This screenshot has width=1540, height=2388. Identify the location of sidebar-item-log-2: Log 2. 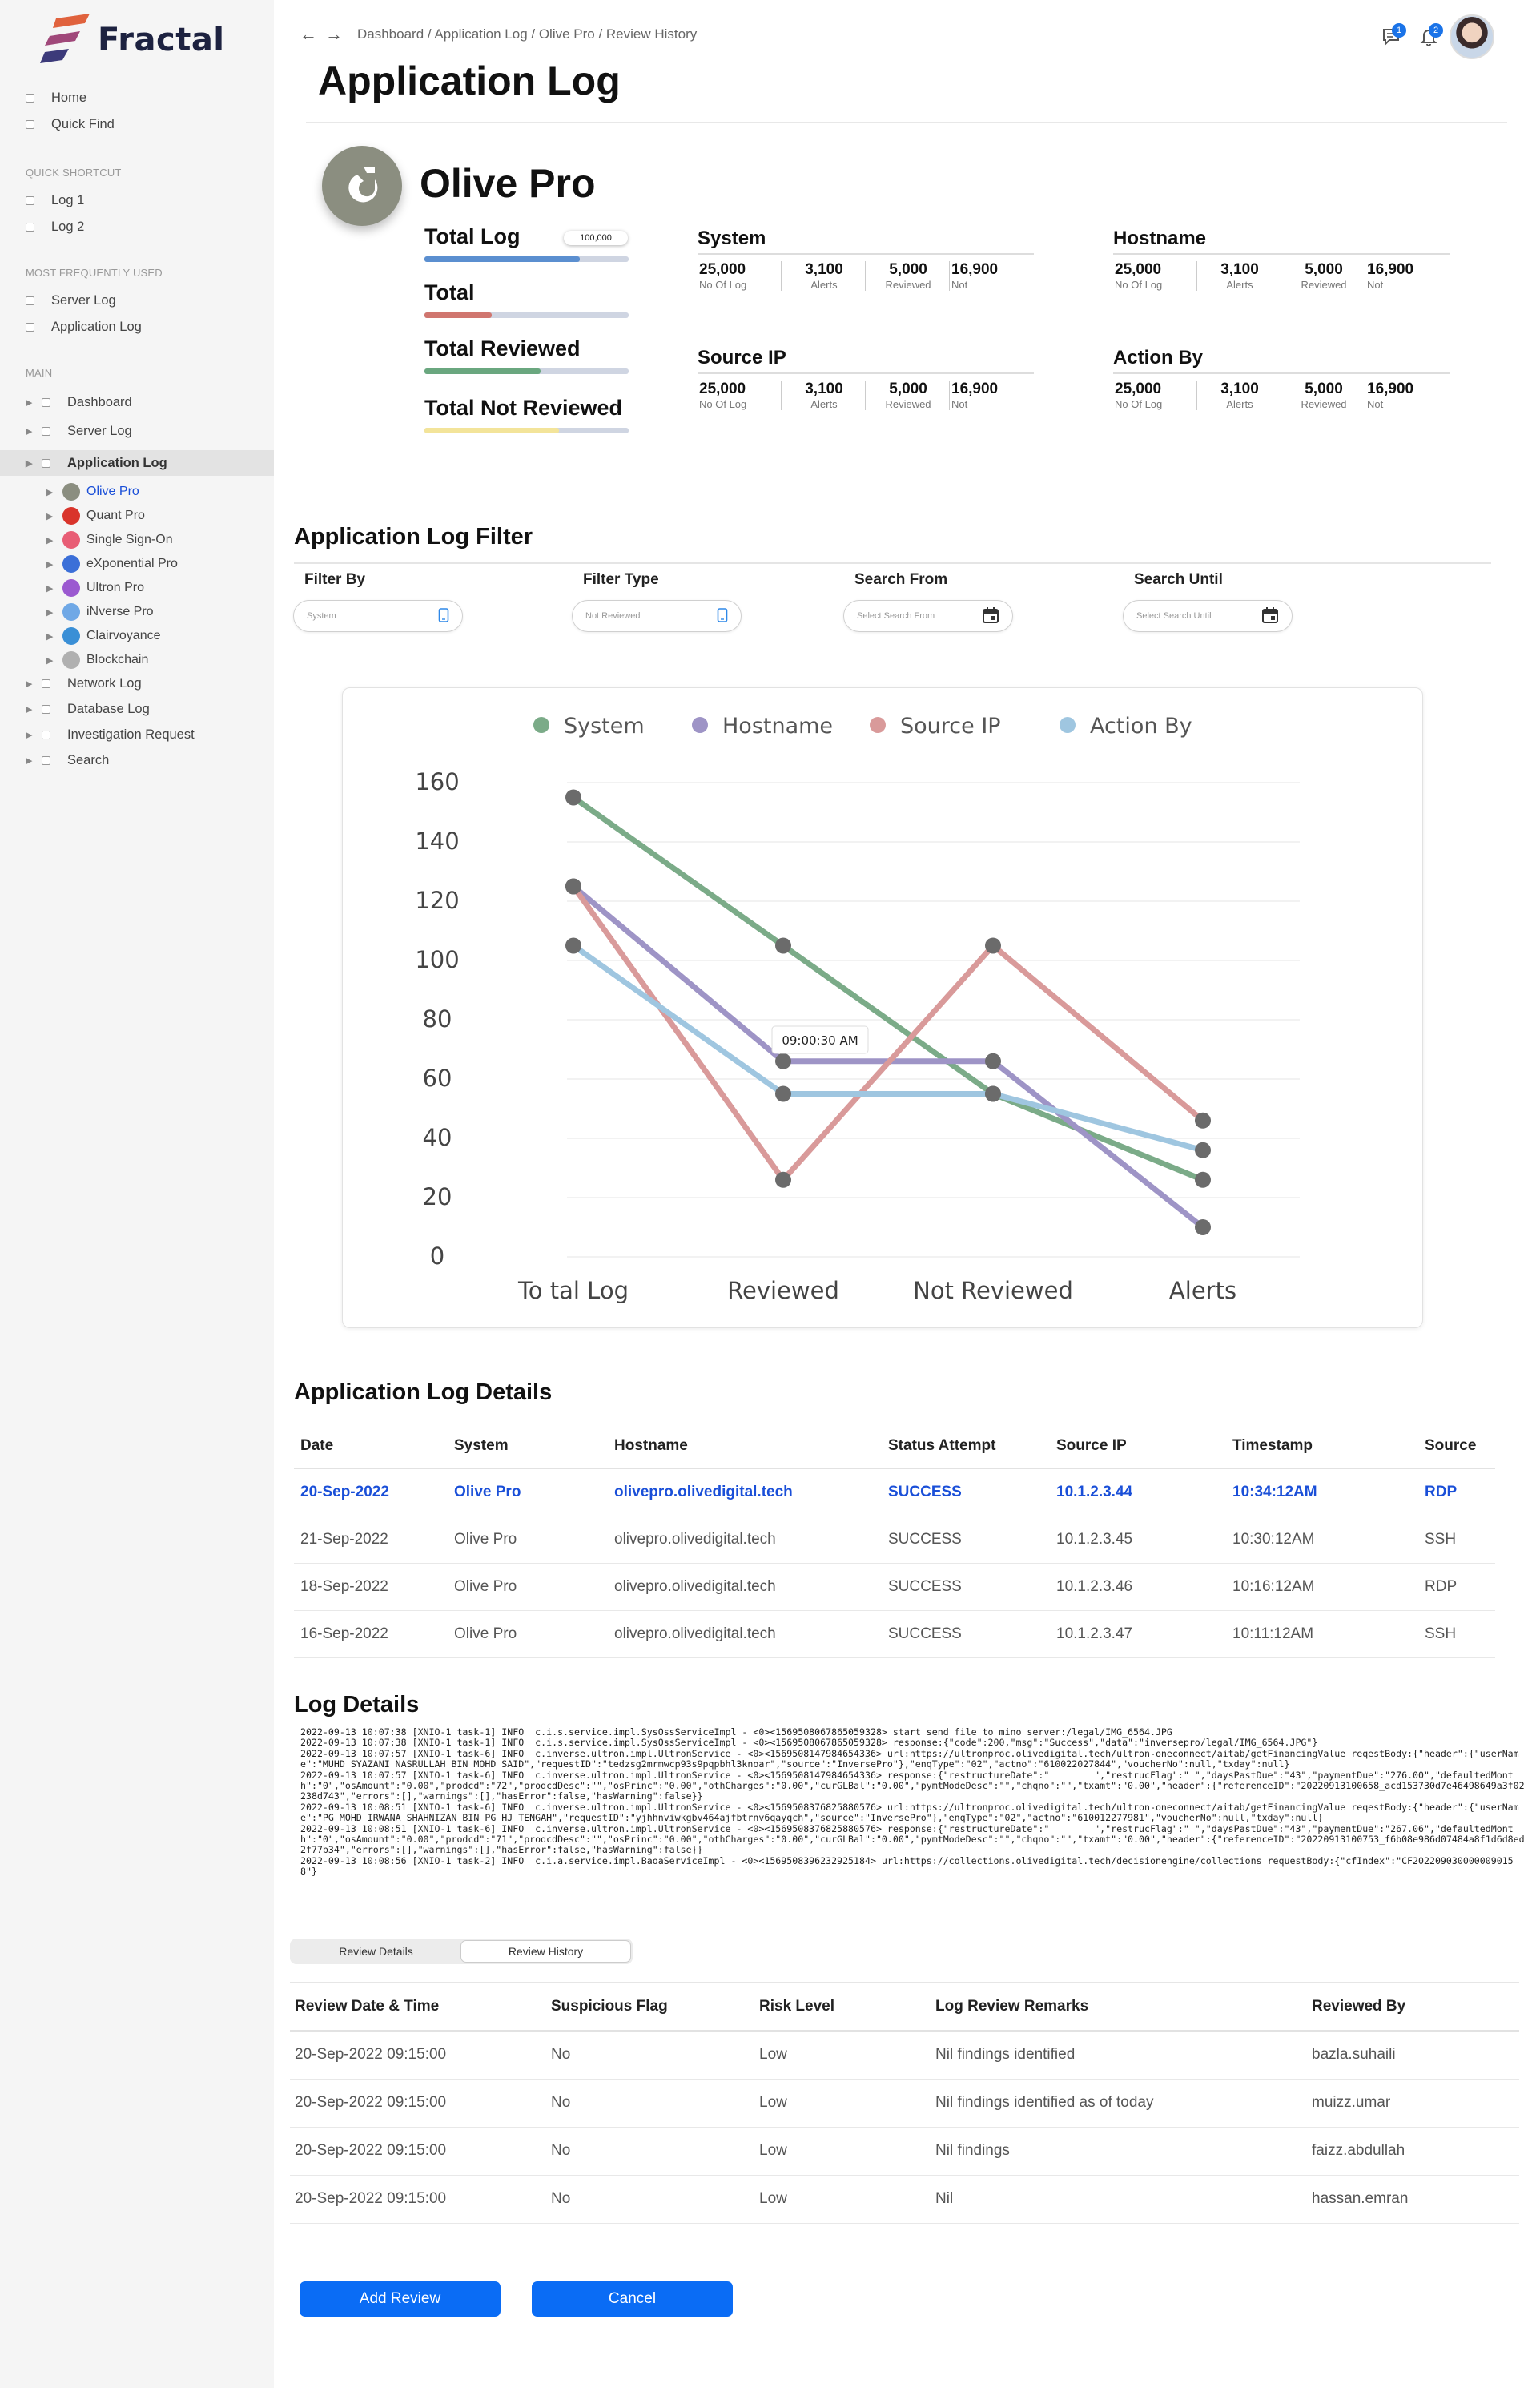
(55, 226).